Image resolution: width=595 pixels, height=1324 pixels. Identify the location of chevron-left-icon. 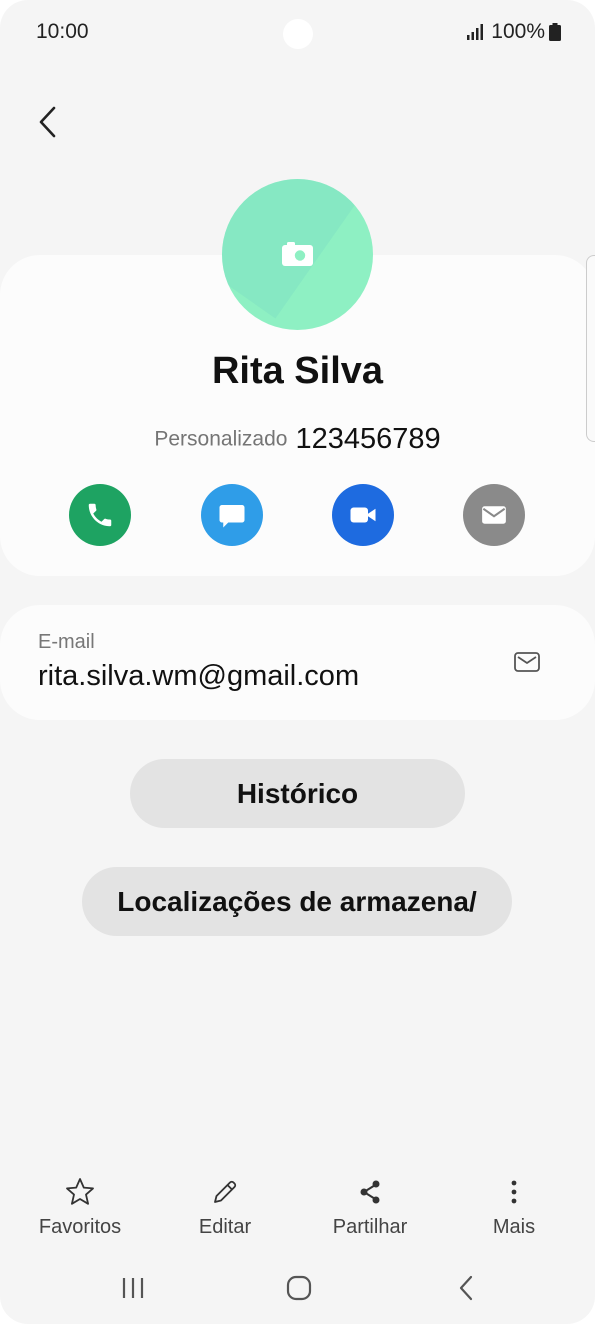
(47, 122).